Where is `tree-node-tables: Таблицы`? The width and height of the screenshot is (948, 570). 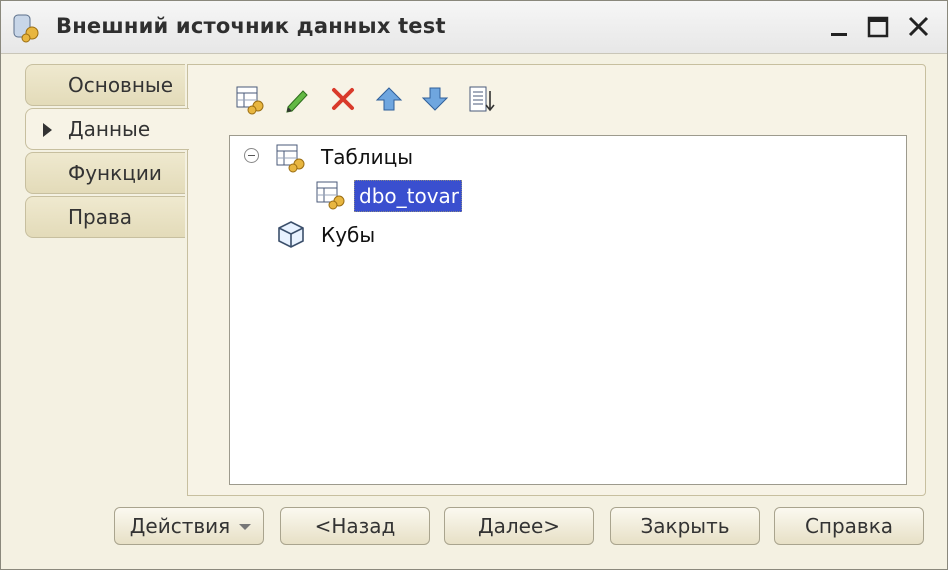
tree-node-tables: Таблицы is located at coordinates (367, 157).